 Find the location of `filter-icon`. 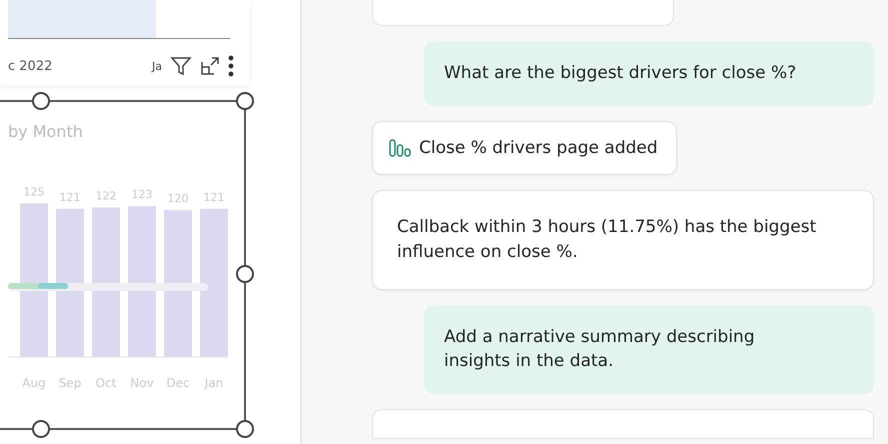

filter-icon is located at coordinates (181, 66).